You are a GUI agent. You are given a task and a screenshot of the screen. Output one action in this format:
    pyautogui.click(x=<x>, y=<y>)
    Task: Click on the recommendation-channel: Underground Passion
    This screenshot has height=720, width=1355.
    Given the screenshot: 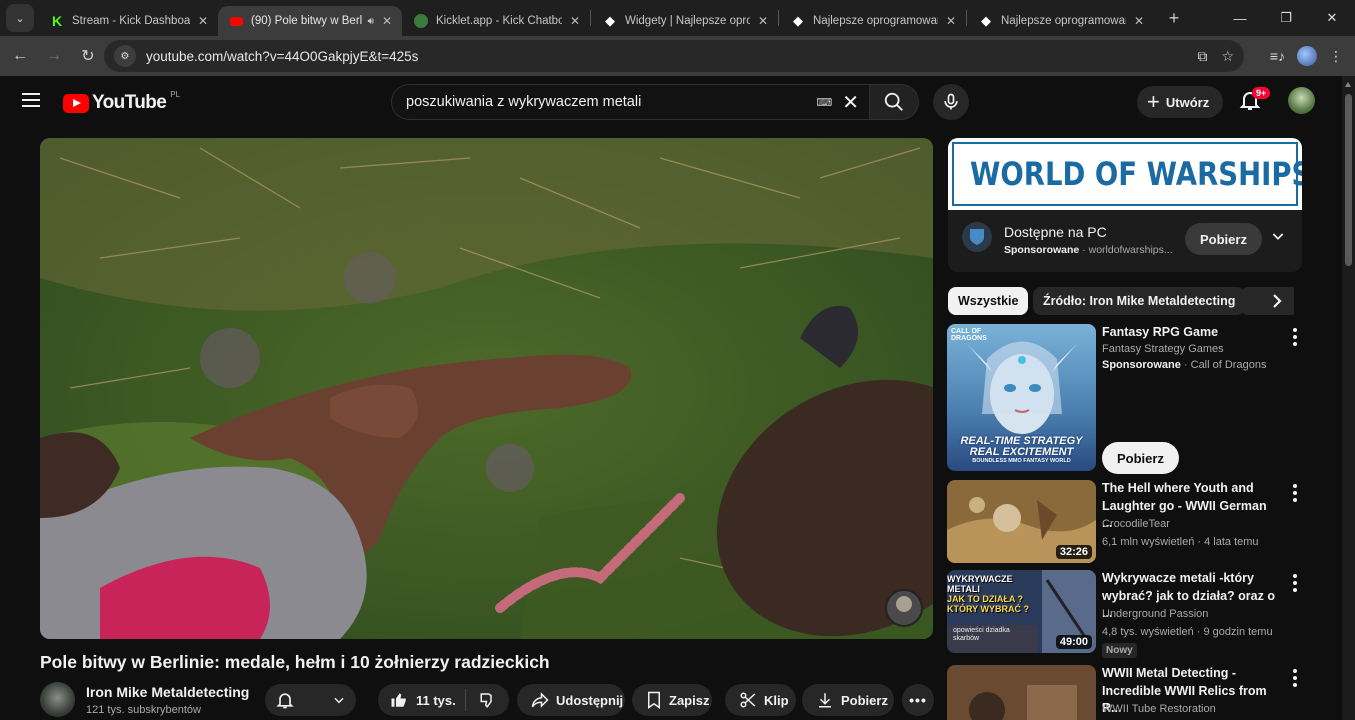 What is the action you would take?
    pyautogui.click(x=1155, y=614)
    